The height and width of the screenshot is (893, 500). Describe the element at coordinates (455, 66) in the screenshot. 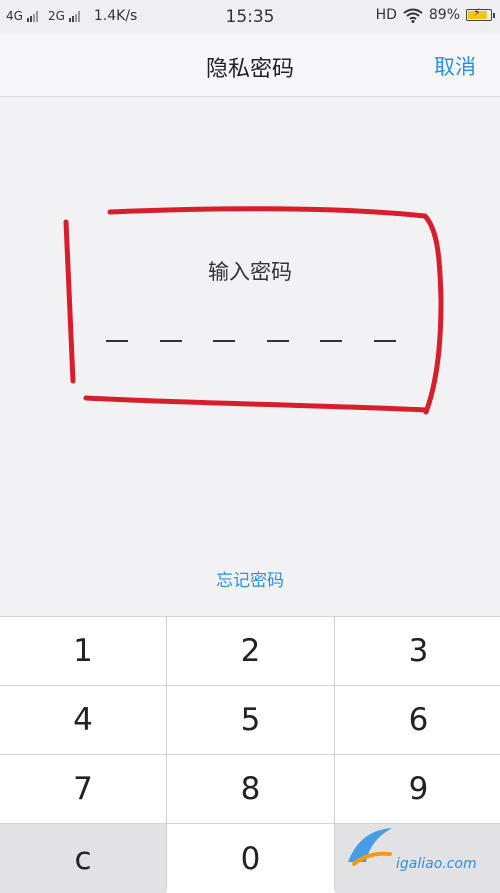

I see `cancel-button: 取消` at that location.